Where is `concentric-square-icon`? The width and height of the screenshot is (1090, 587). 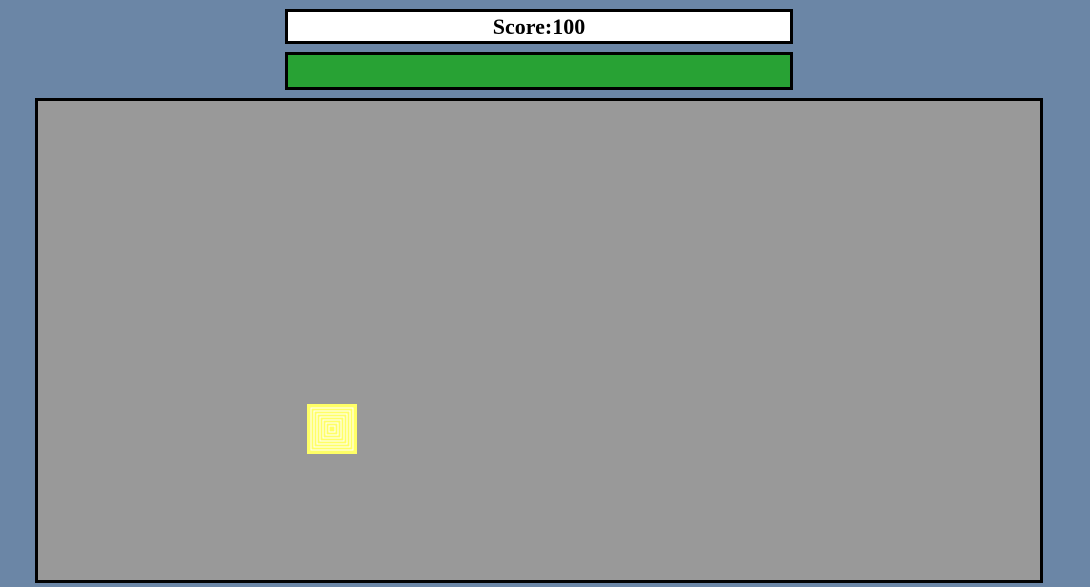
concentric-square-icon is located at coordinates (332, 429).